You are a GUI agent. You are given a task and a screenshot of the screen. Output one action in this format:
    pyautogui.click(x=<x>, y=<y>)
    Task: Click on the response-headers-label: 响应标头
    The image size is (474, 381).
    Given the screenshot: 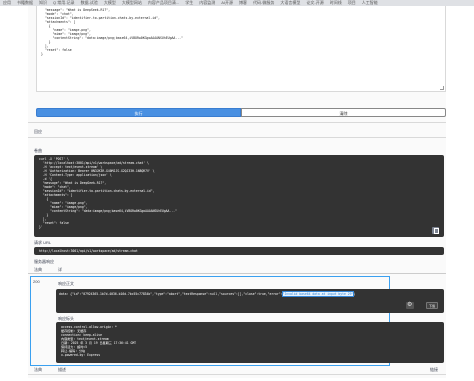 What is the action you would take?
    pyautogui.click(x=66, y=318)
    